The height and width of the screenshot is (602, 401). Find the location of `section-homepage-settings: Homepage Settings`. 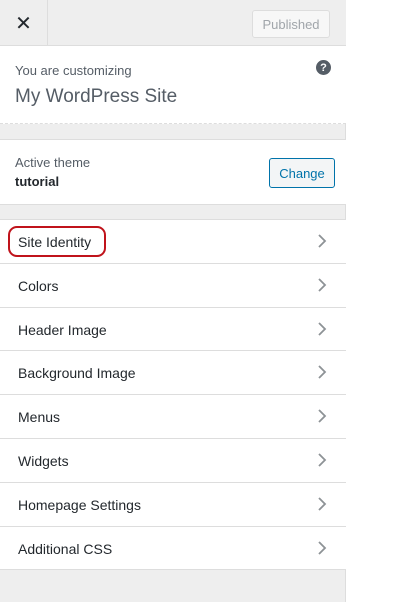

section-homepage-settings: Homepage Settings is located at coordinates (173, 505).